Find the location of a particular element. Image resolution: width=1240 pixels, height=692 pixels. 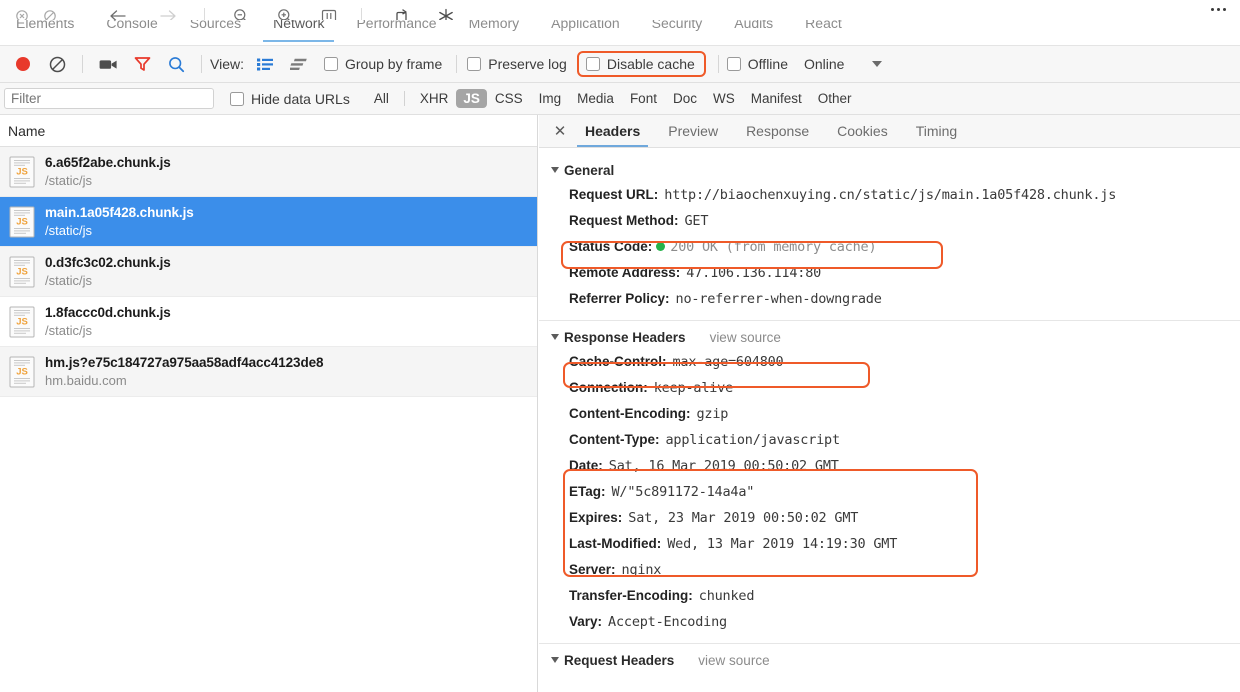

filter-divider is located at coordinates (404, 98).